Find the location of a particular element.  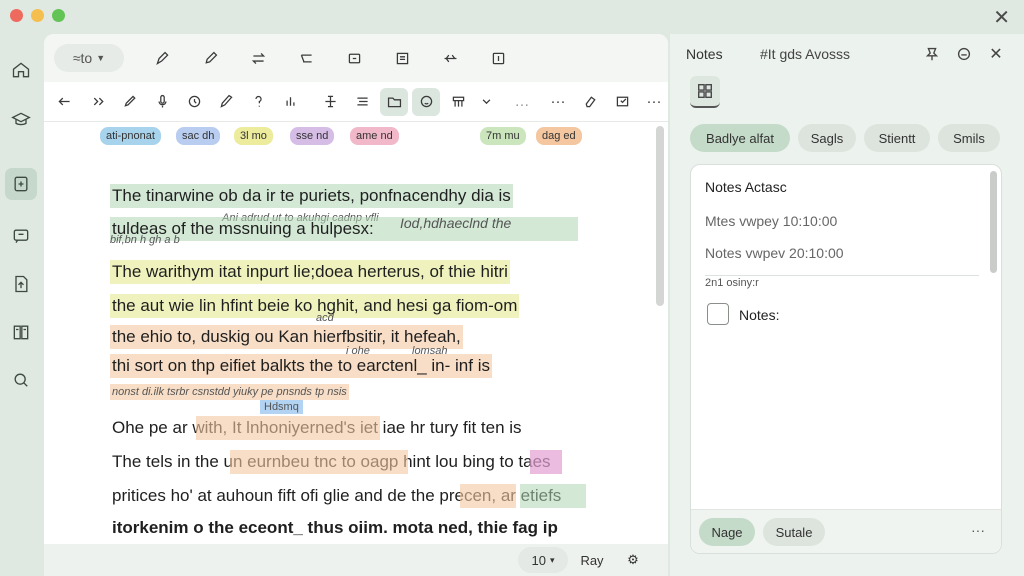

style-select: ≈to ▼ is located at coordinates (89, 58).